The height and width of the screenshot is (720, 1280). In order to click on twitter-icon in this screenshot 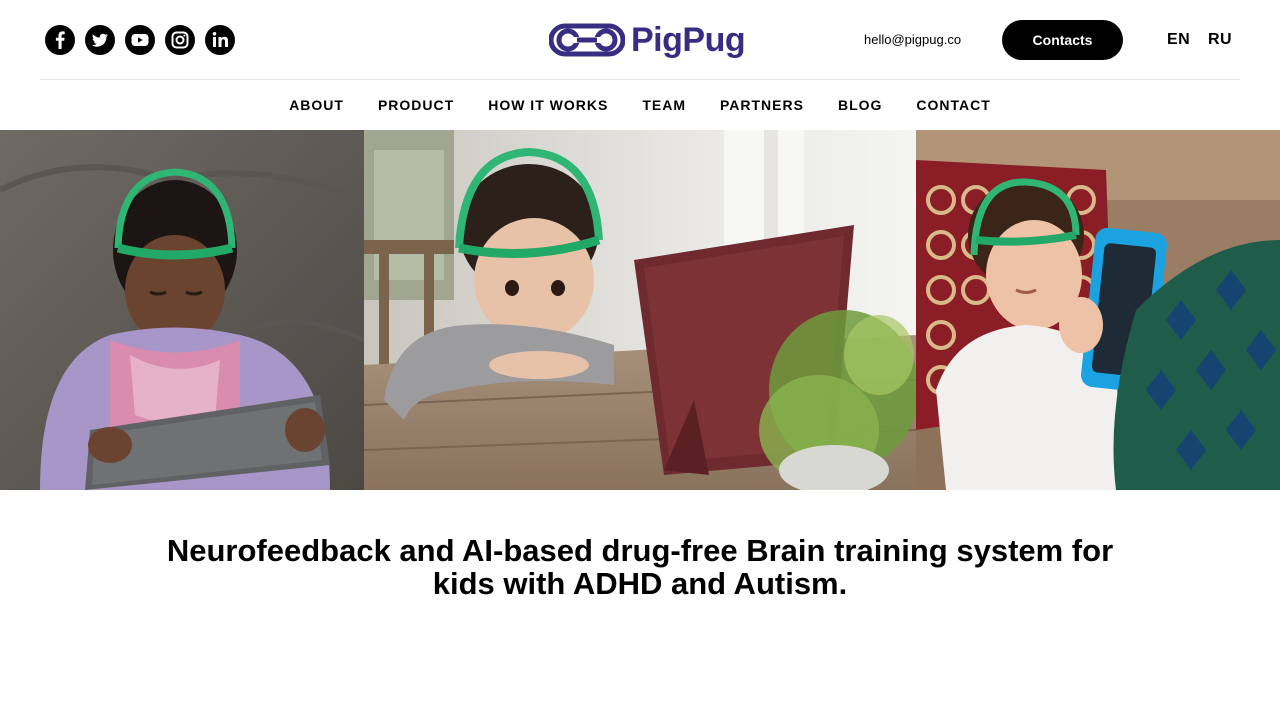, I will do `click(100, 40)`.